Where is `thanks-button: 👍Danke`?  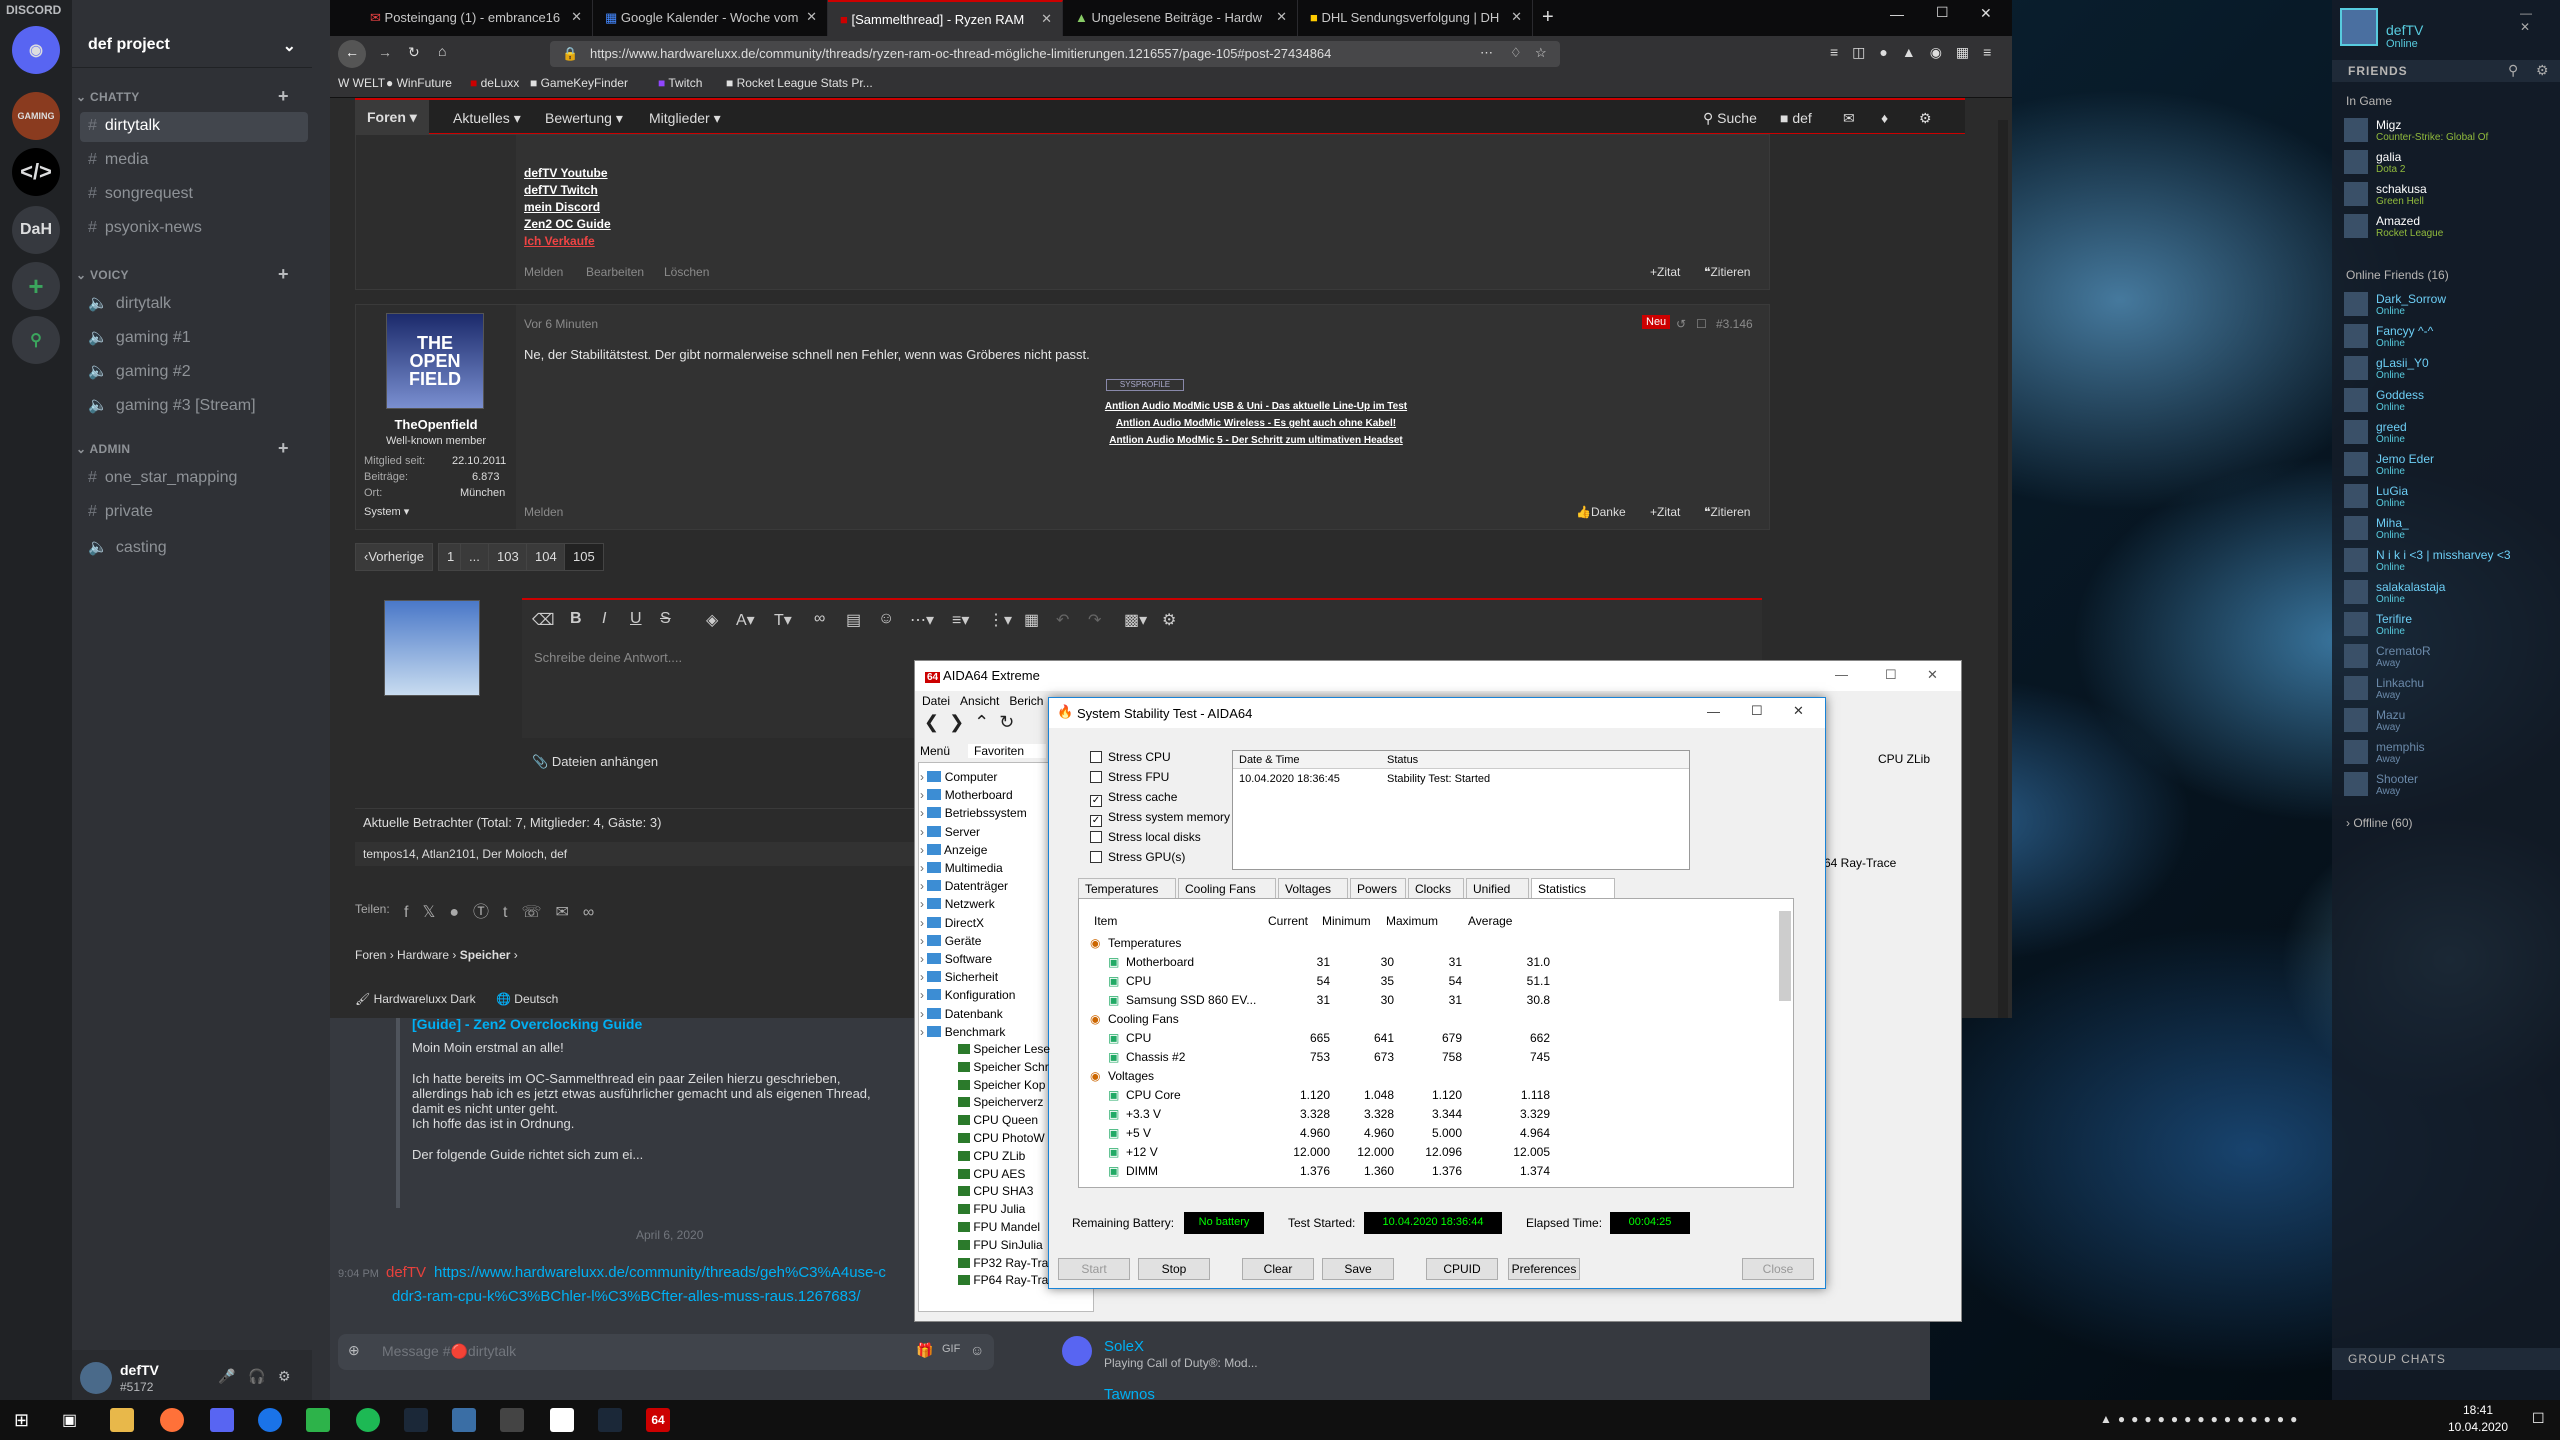 thanks-button: 👍Danke is located at coordinates (1601, 512).